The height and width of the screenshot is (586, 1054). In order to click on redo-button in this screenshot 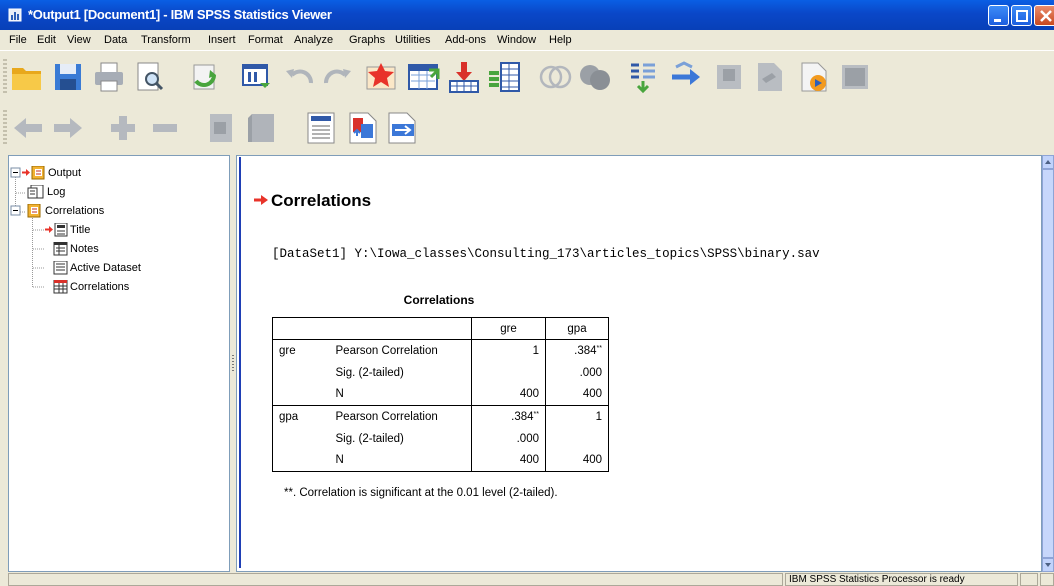, I will do `click(338, 77)`.